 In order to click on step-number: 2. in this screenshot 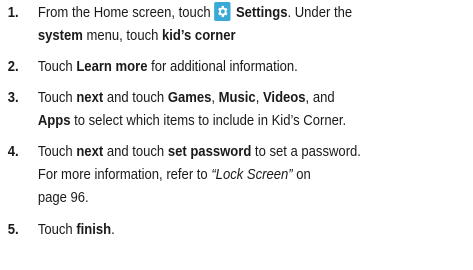, I will do `click(13, 66)`.